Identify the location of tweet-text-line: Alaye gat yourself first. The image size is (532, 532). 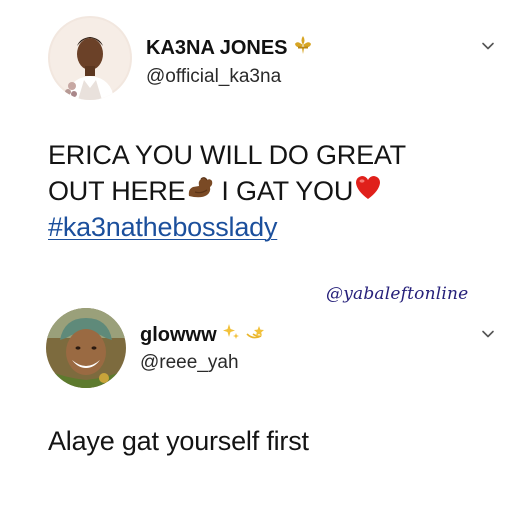
(268, 441).